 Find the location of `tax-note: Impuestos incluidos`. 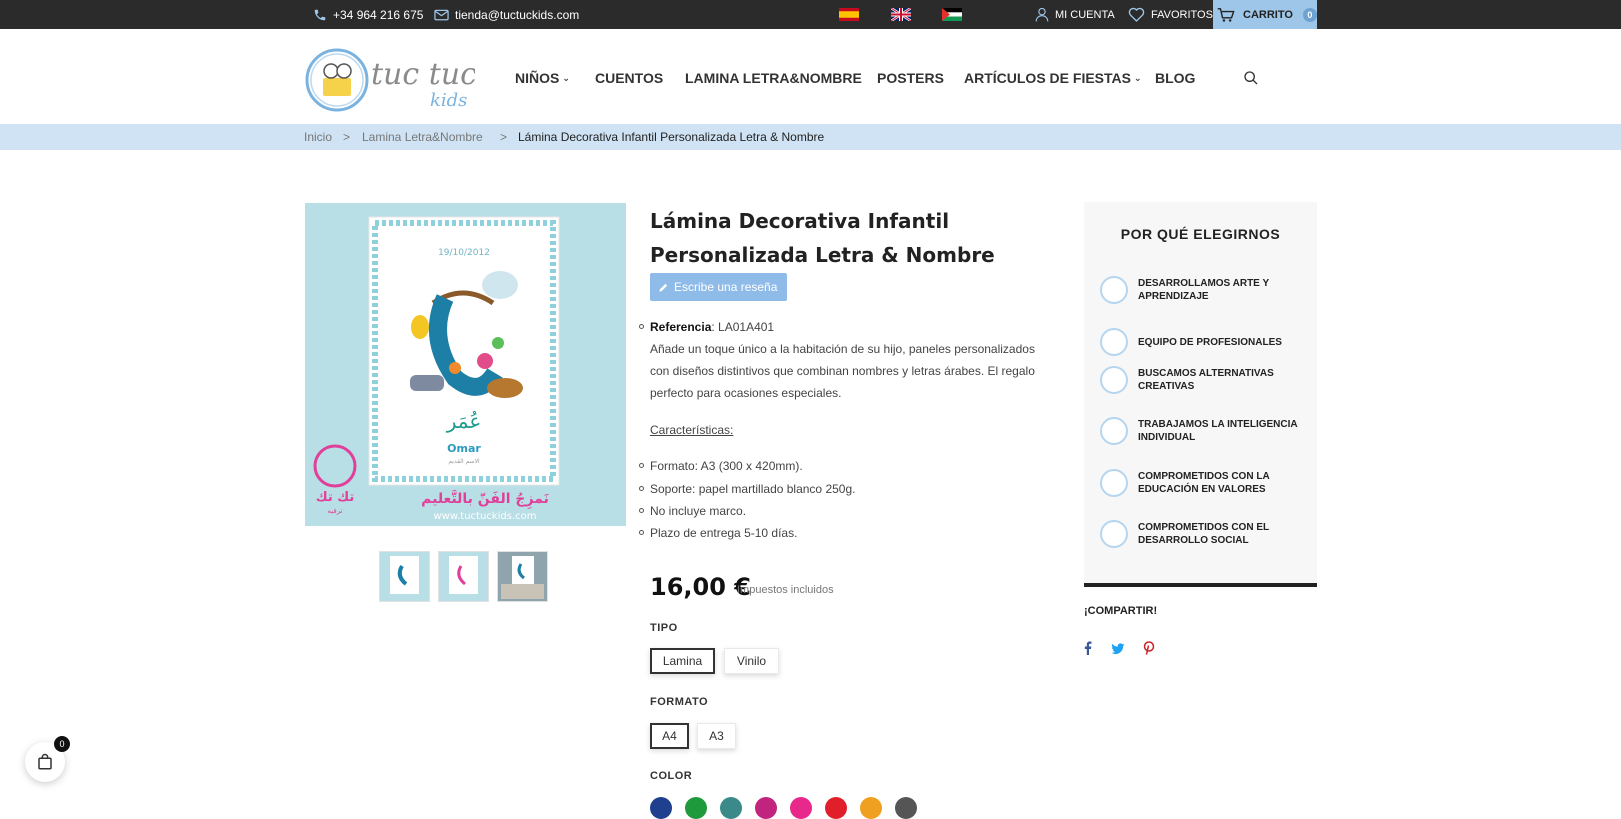

tax-note: Impuestos incluidos is located at coordinates (785, 590).